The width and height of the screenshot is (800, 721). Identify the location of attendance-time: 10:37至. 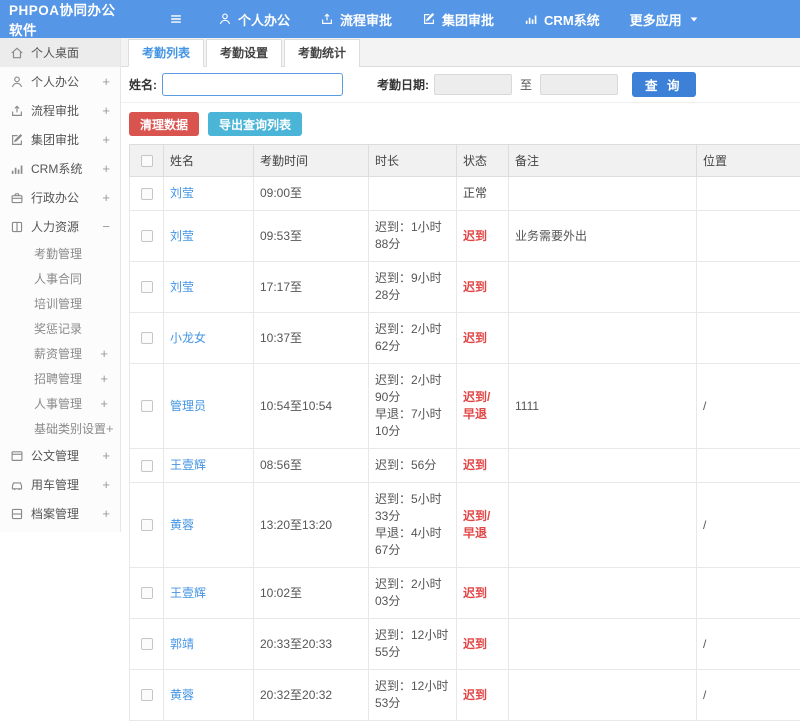
(311, 338).